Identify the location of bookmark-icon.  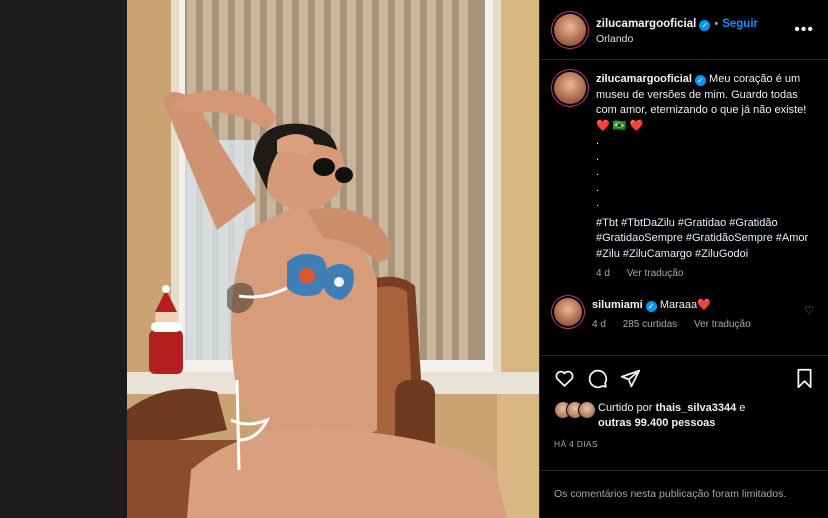
(804, 378).